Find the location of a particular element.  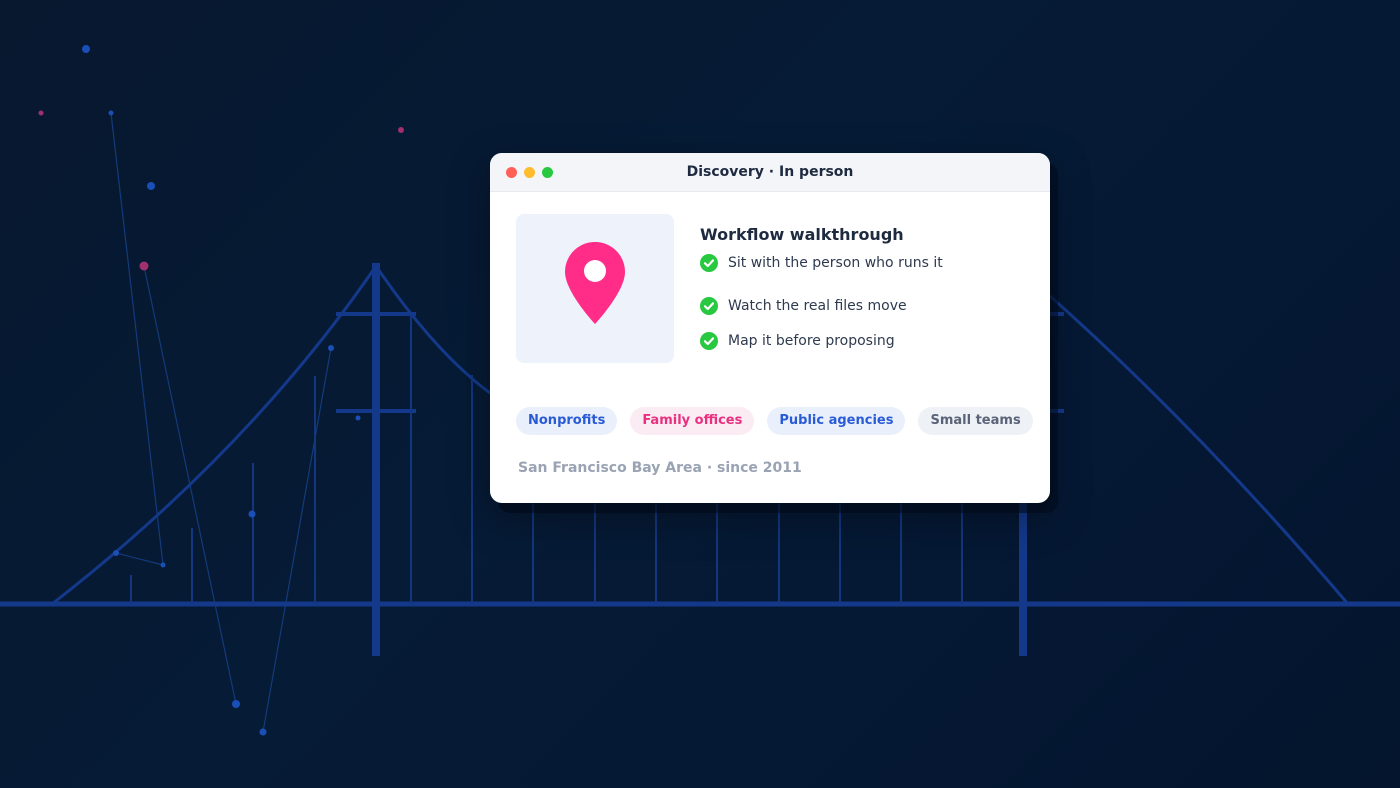

location-illustration is located at coordinates (595, 288).